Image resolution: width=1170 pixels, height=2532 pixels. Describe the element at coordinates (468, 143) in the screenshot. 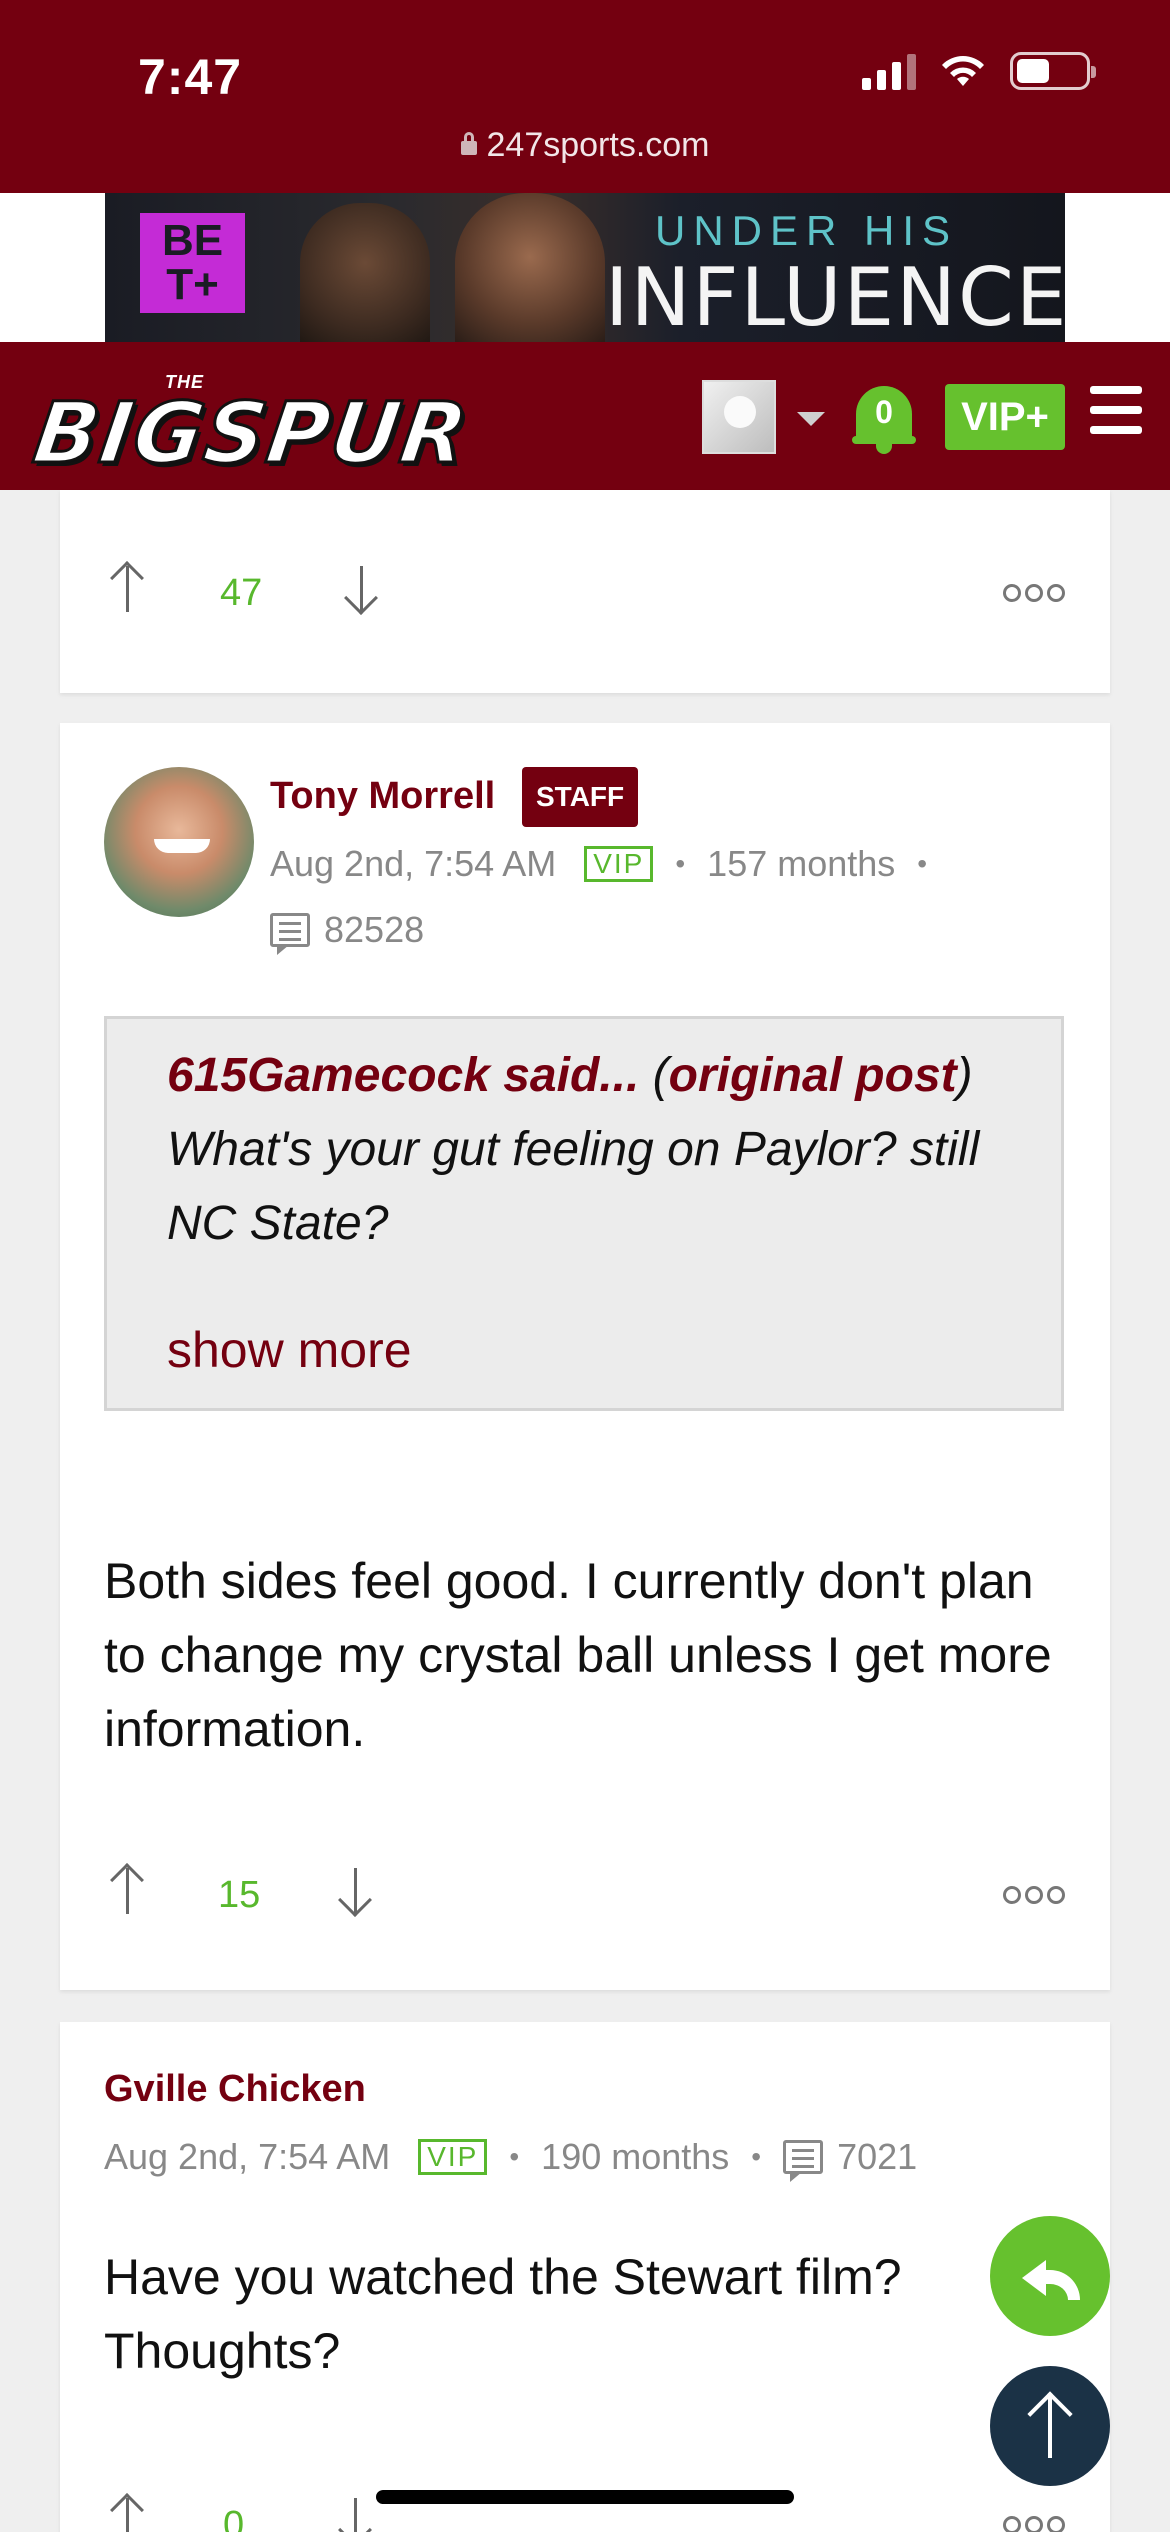

I see `lock-icon` at that location.